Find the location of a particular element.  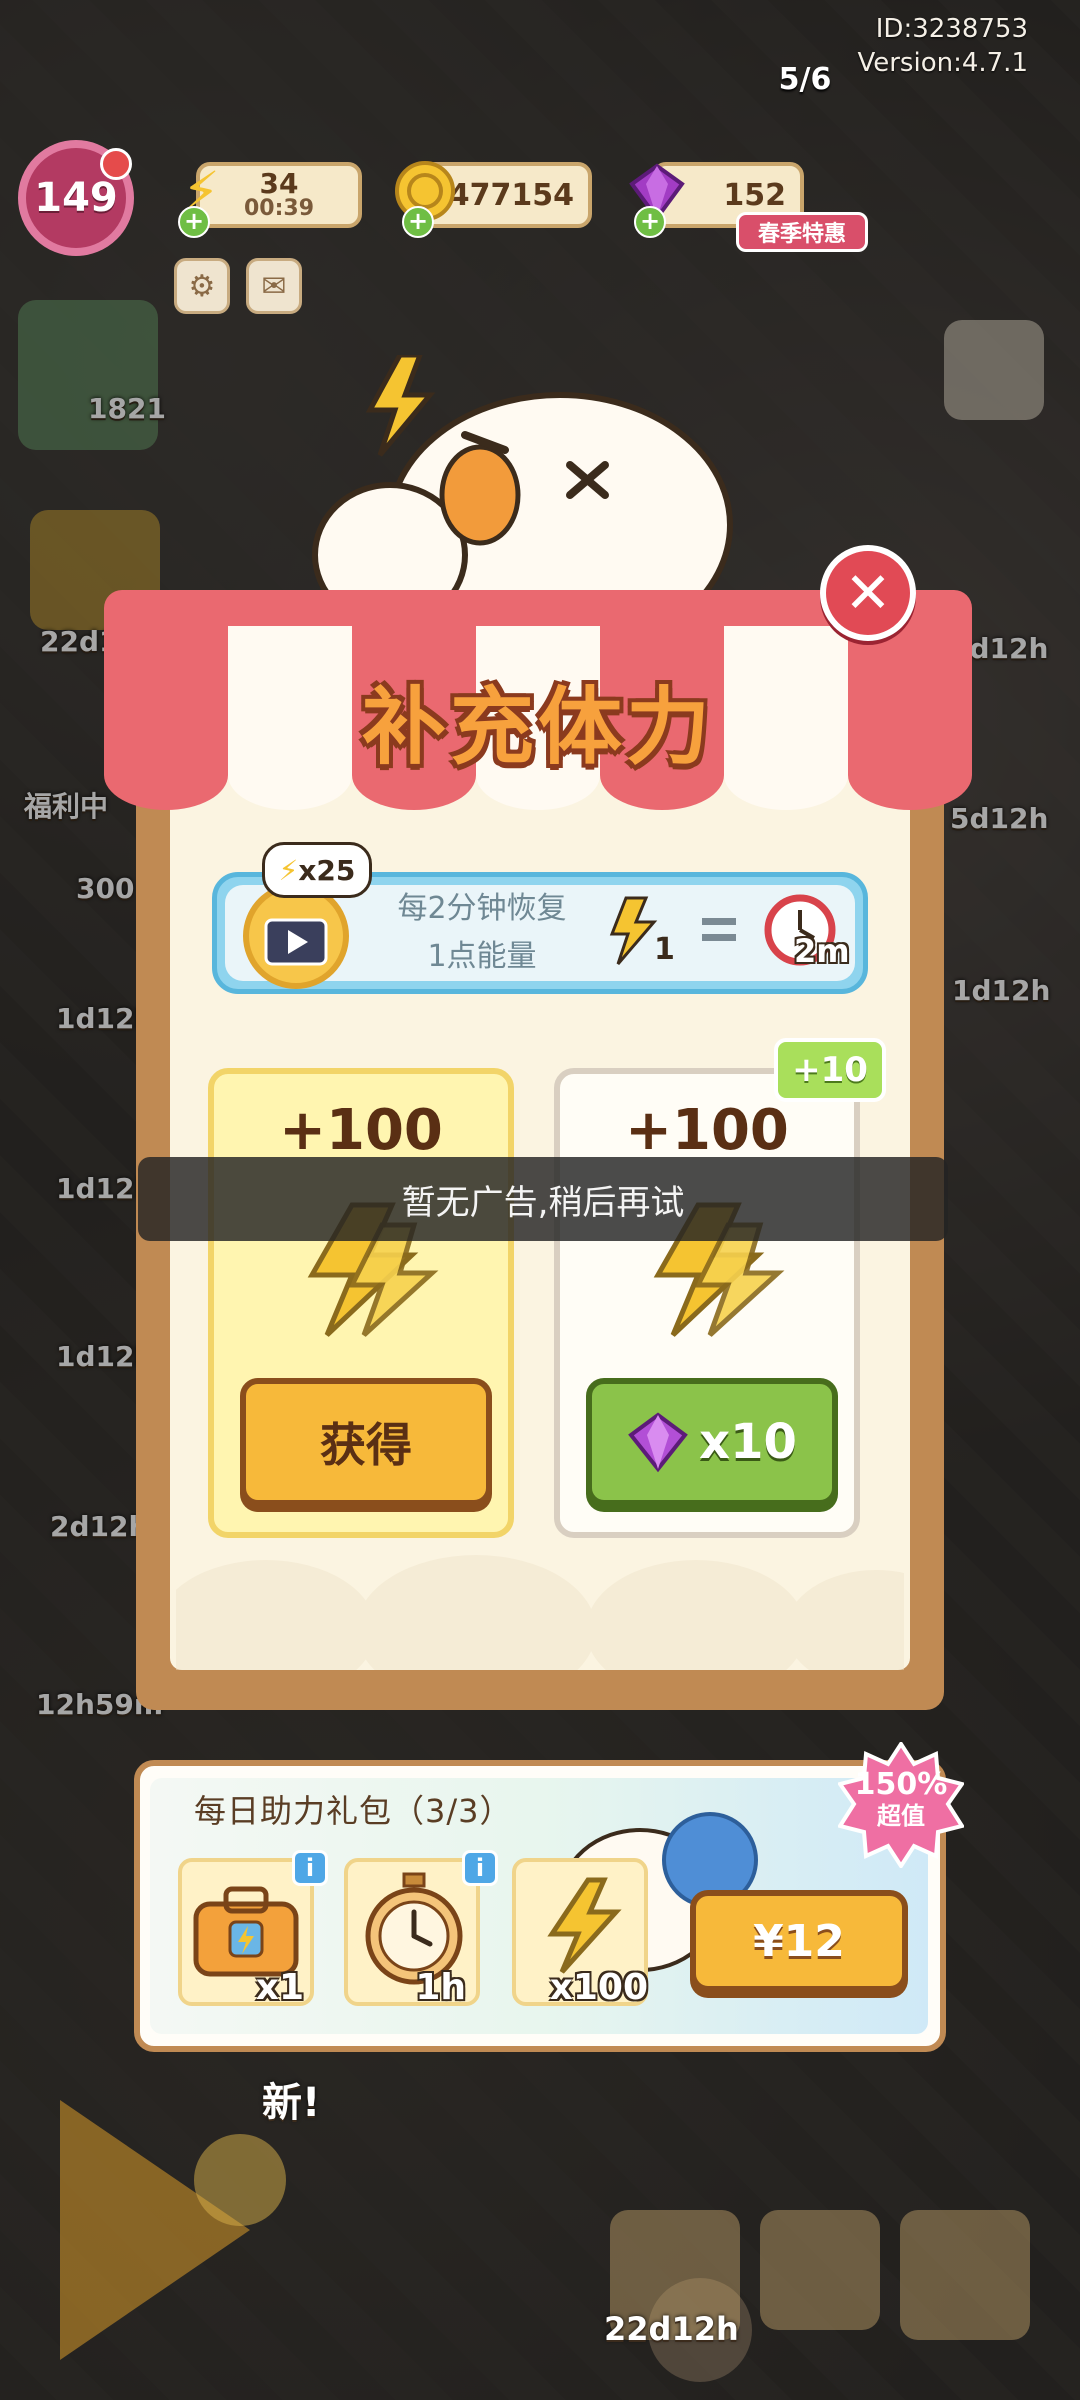

ad-count: x25 is located at coordinates (327, 870).